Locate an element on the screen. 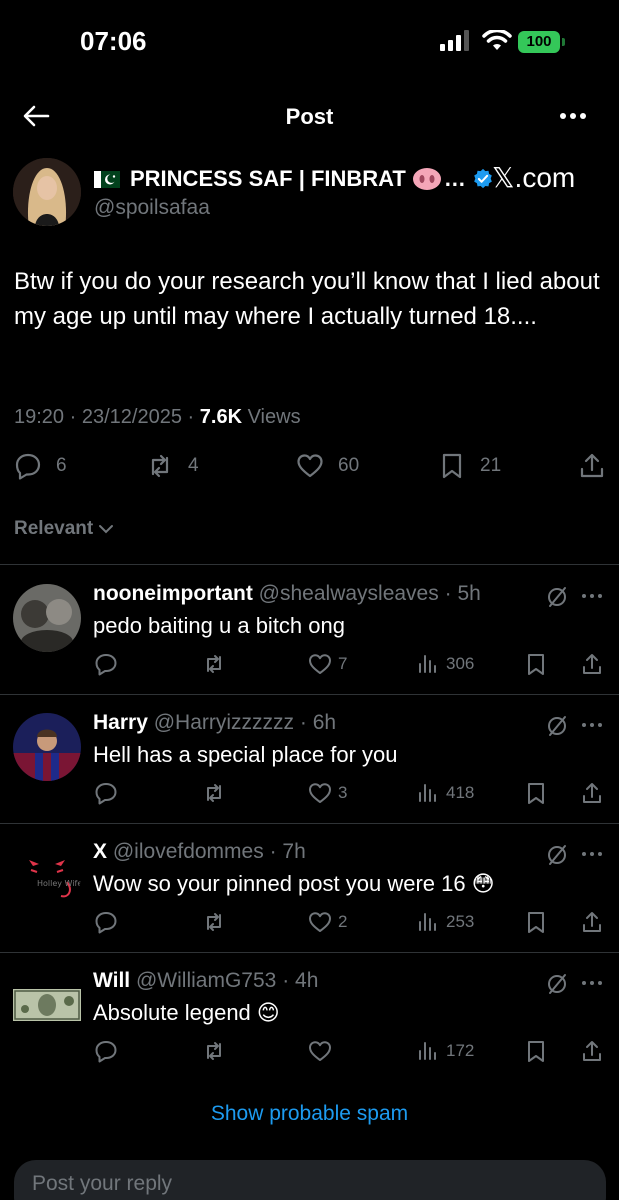 The height and width of the screenshot is (1200, 619). reply-icon is located at coordinates (106, 665).